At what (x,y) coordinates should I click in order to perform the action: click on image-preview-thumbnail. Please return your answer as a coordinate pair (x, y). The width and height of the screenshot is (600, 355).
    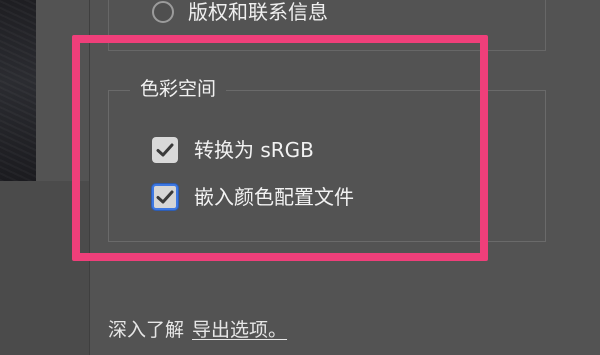
    Looking at the image, I should click on (18, 90).